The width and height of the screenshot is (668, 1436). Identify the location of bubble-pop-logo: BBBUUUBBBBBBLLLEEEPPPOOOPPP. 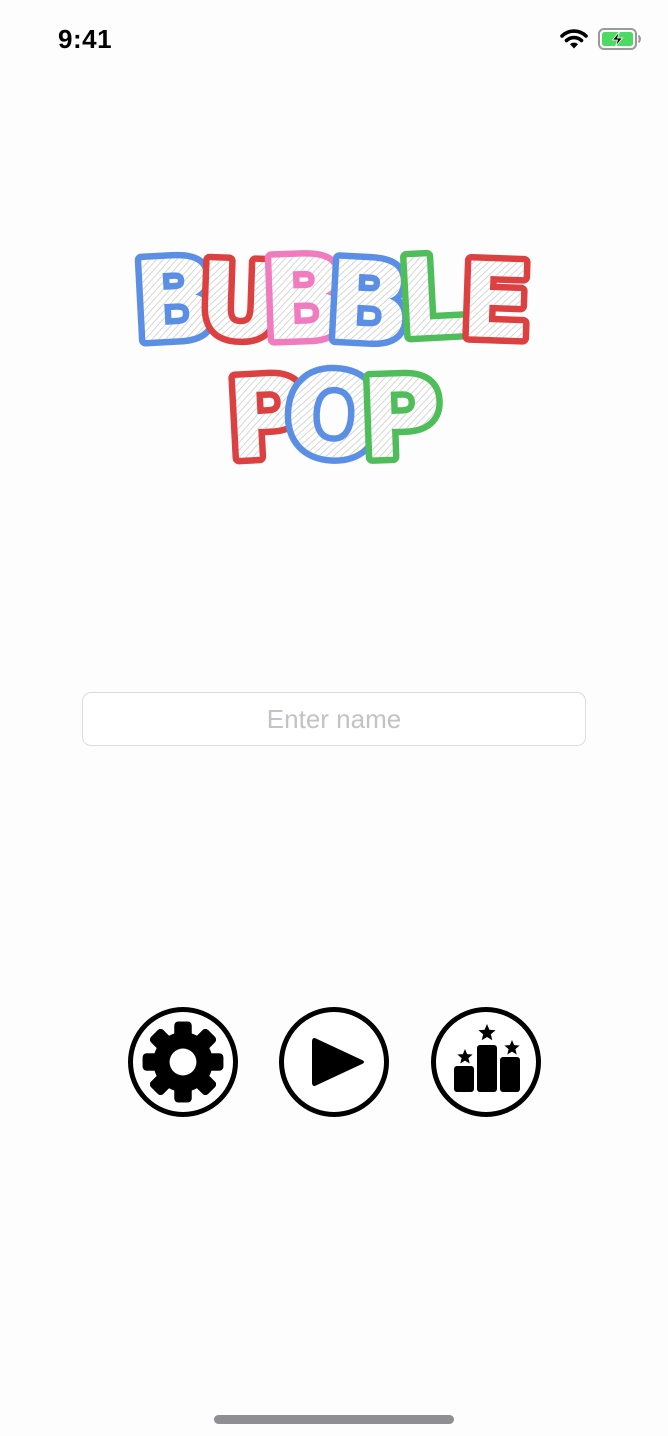
(332, 359).